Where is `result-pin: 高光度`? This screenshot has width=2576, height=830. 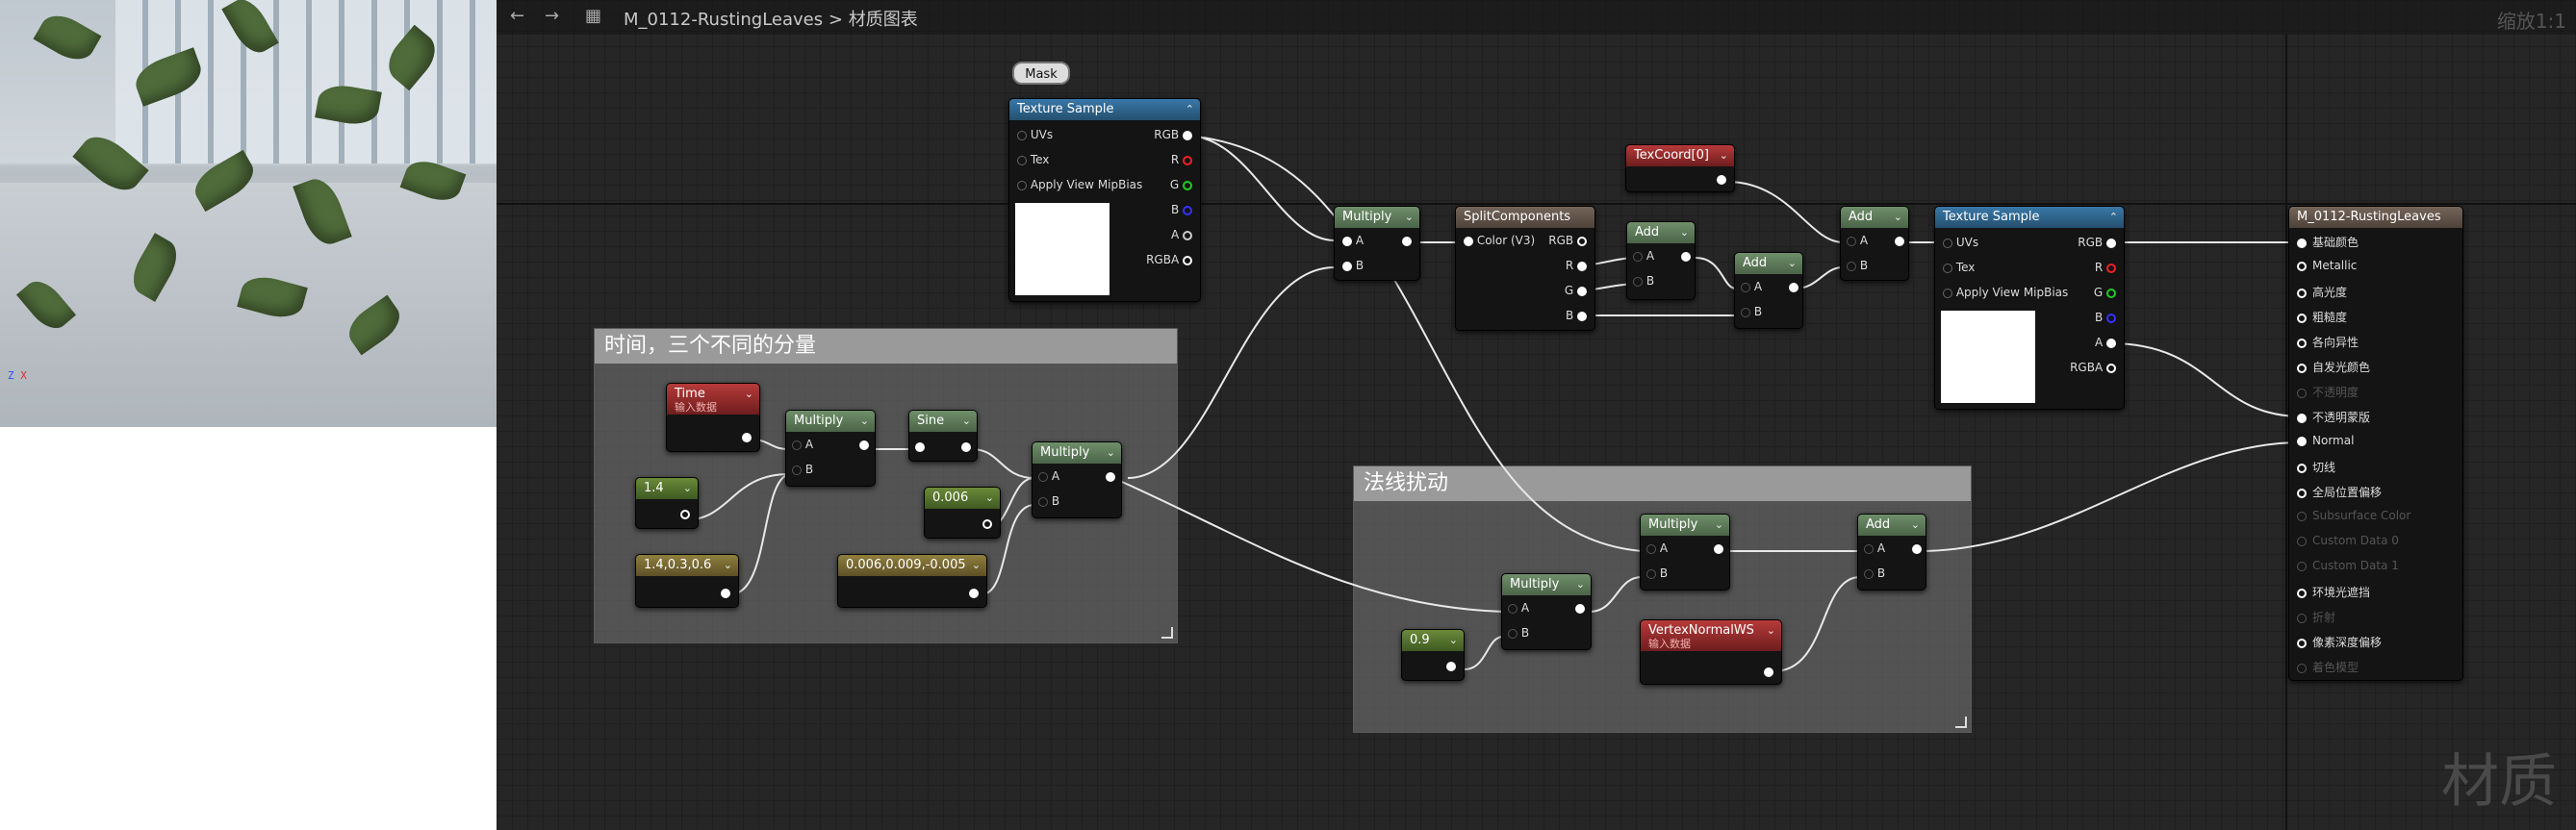
result-pin: 高光度 is located at coordinates (2322, 292).